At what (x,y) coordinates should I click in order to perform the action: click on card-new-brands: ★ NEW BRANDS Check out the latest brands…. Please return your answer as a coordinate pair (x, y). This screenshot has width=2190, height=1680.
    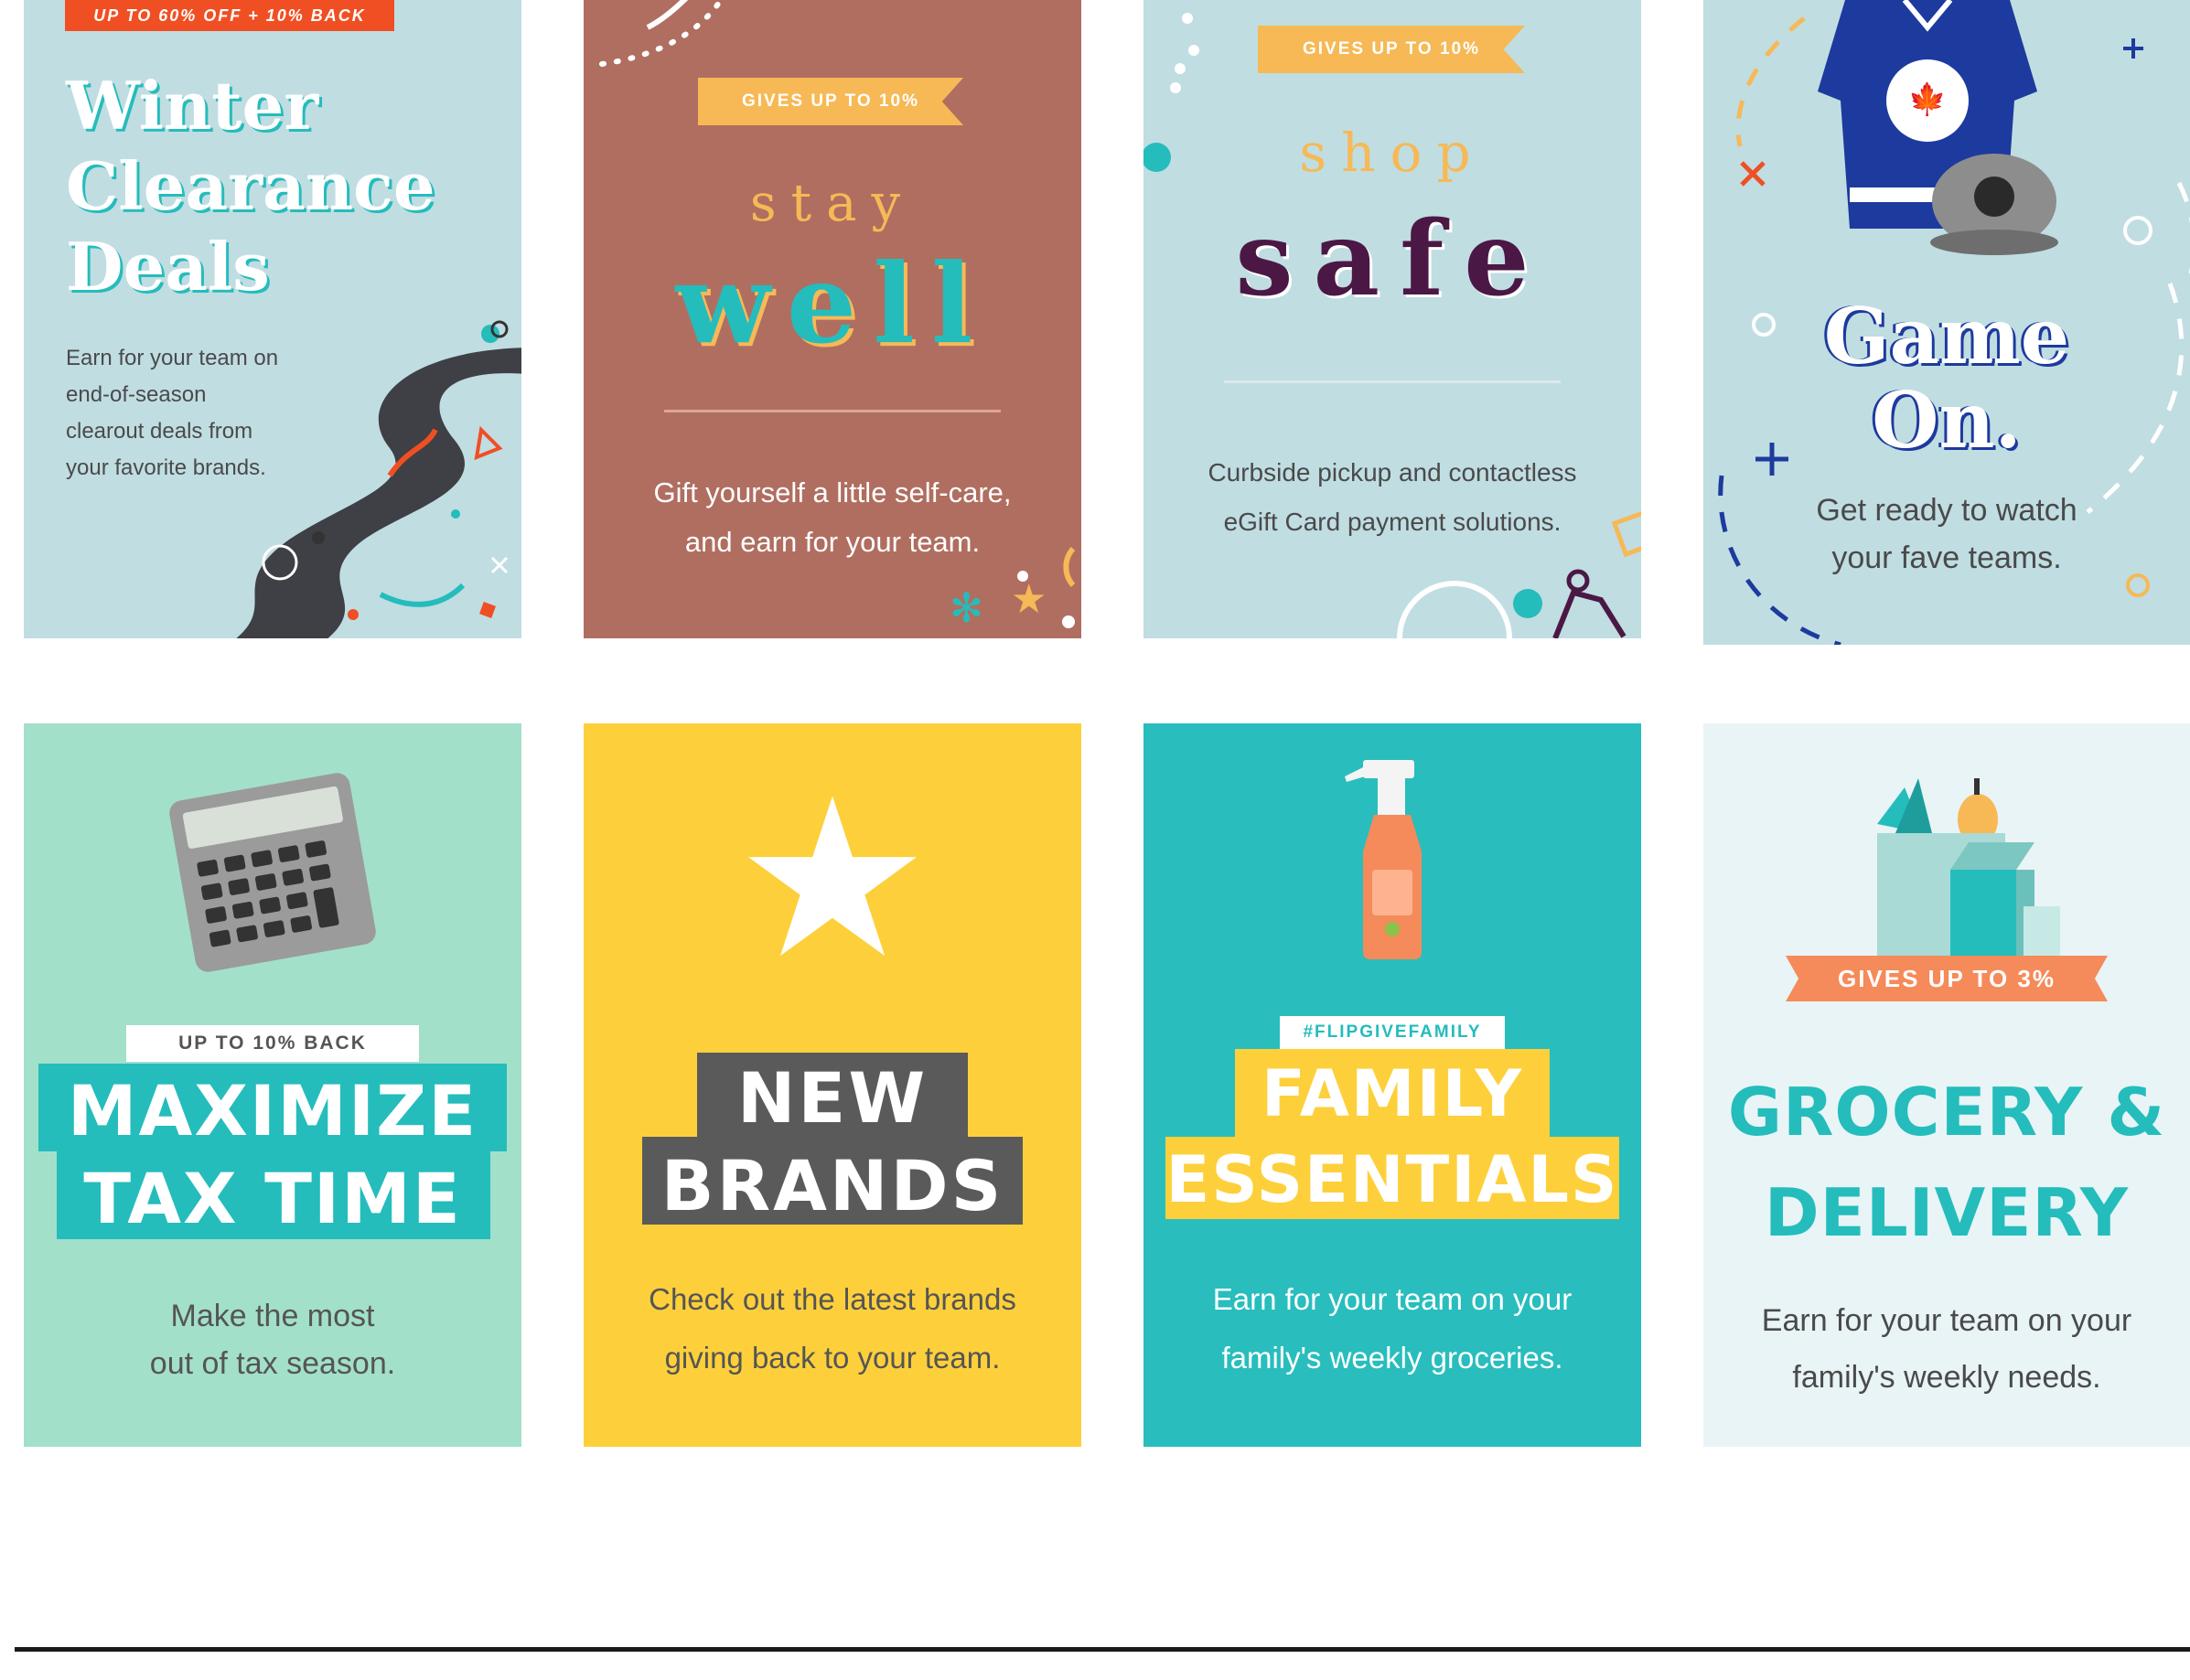
    Looking at the image, I should click on (833, 1085).